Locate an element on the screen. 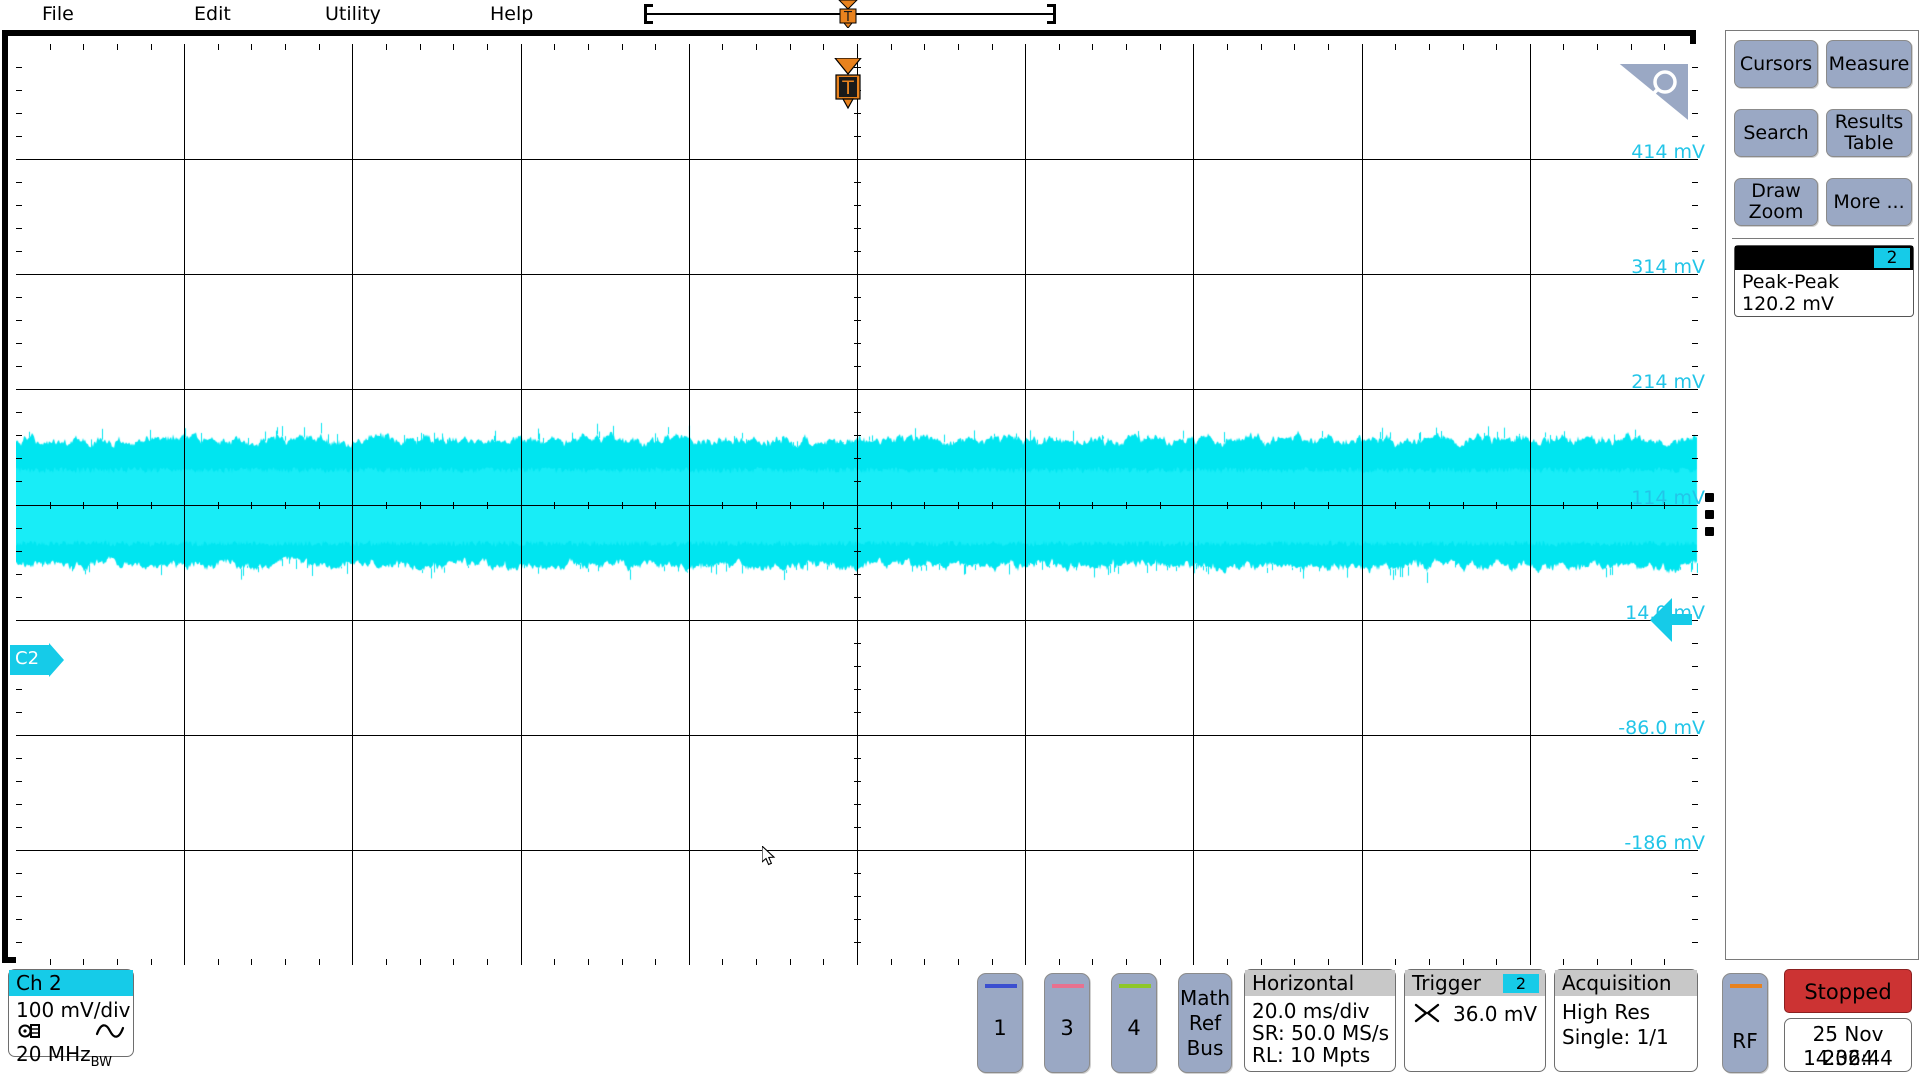 This screenshot has height=1080, width=1920. voltage-axis-label: 414 mV is located at coordinates (1668, 152).